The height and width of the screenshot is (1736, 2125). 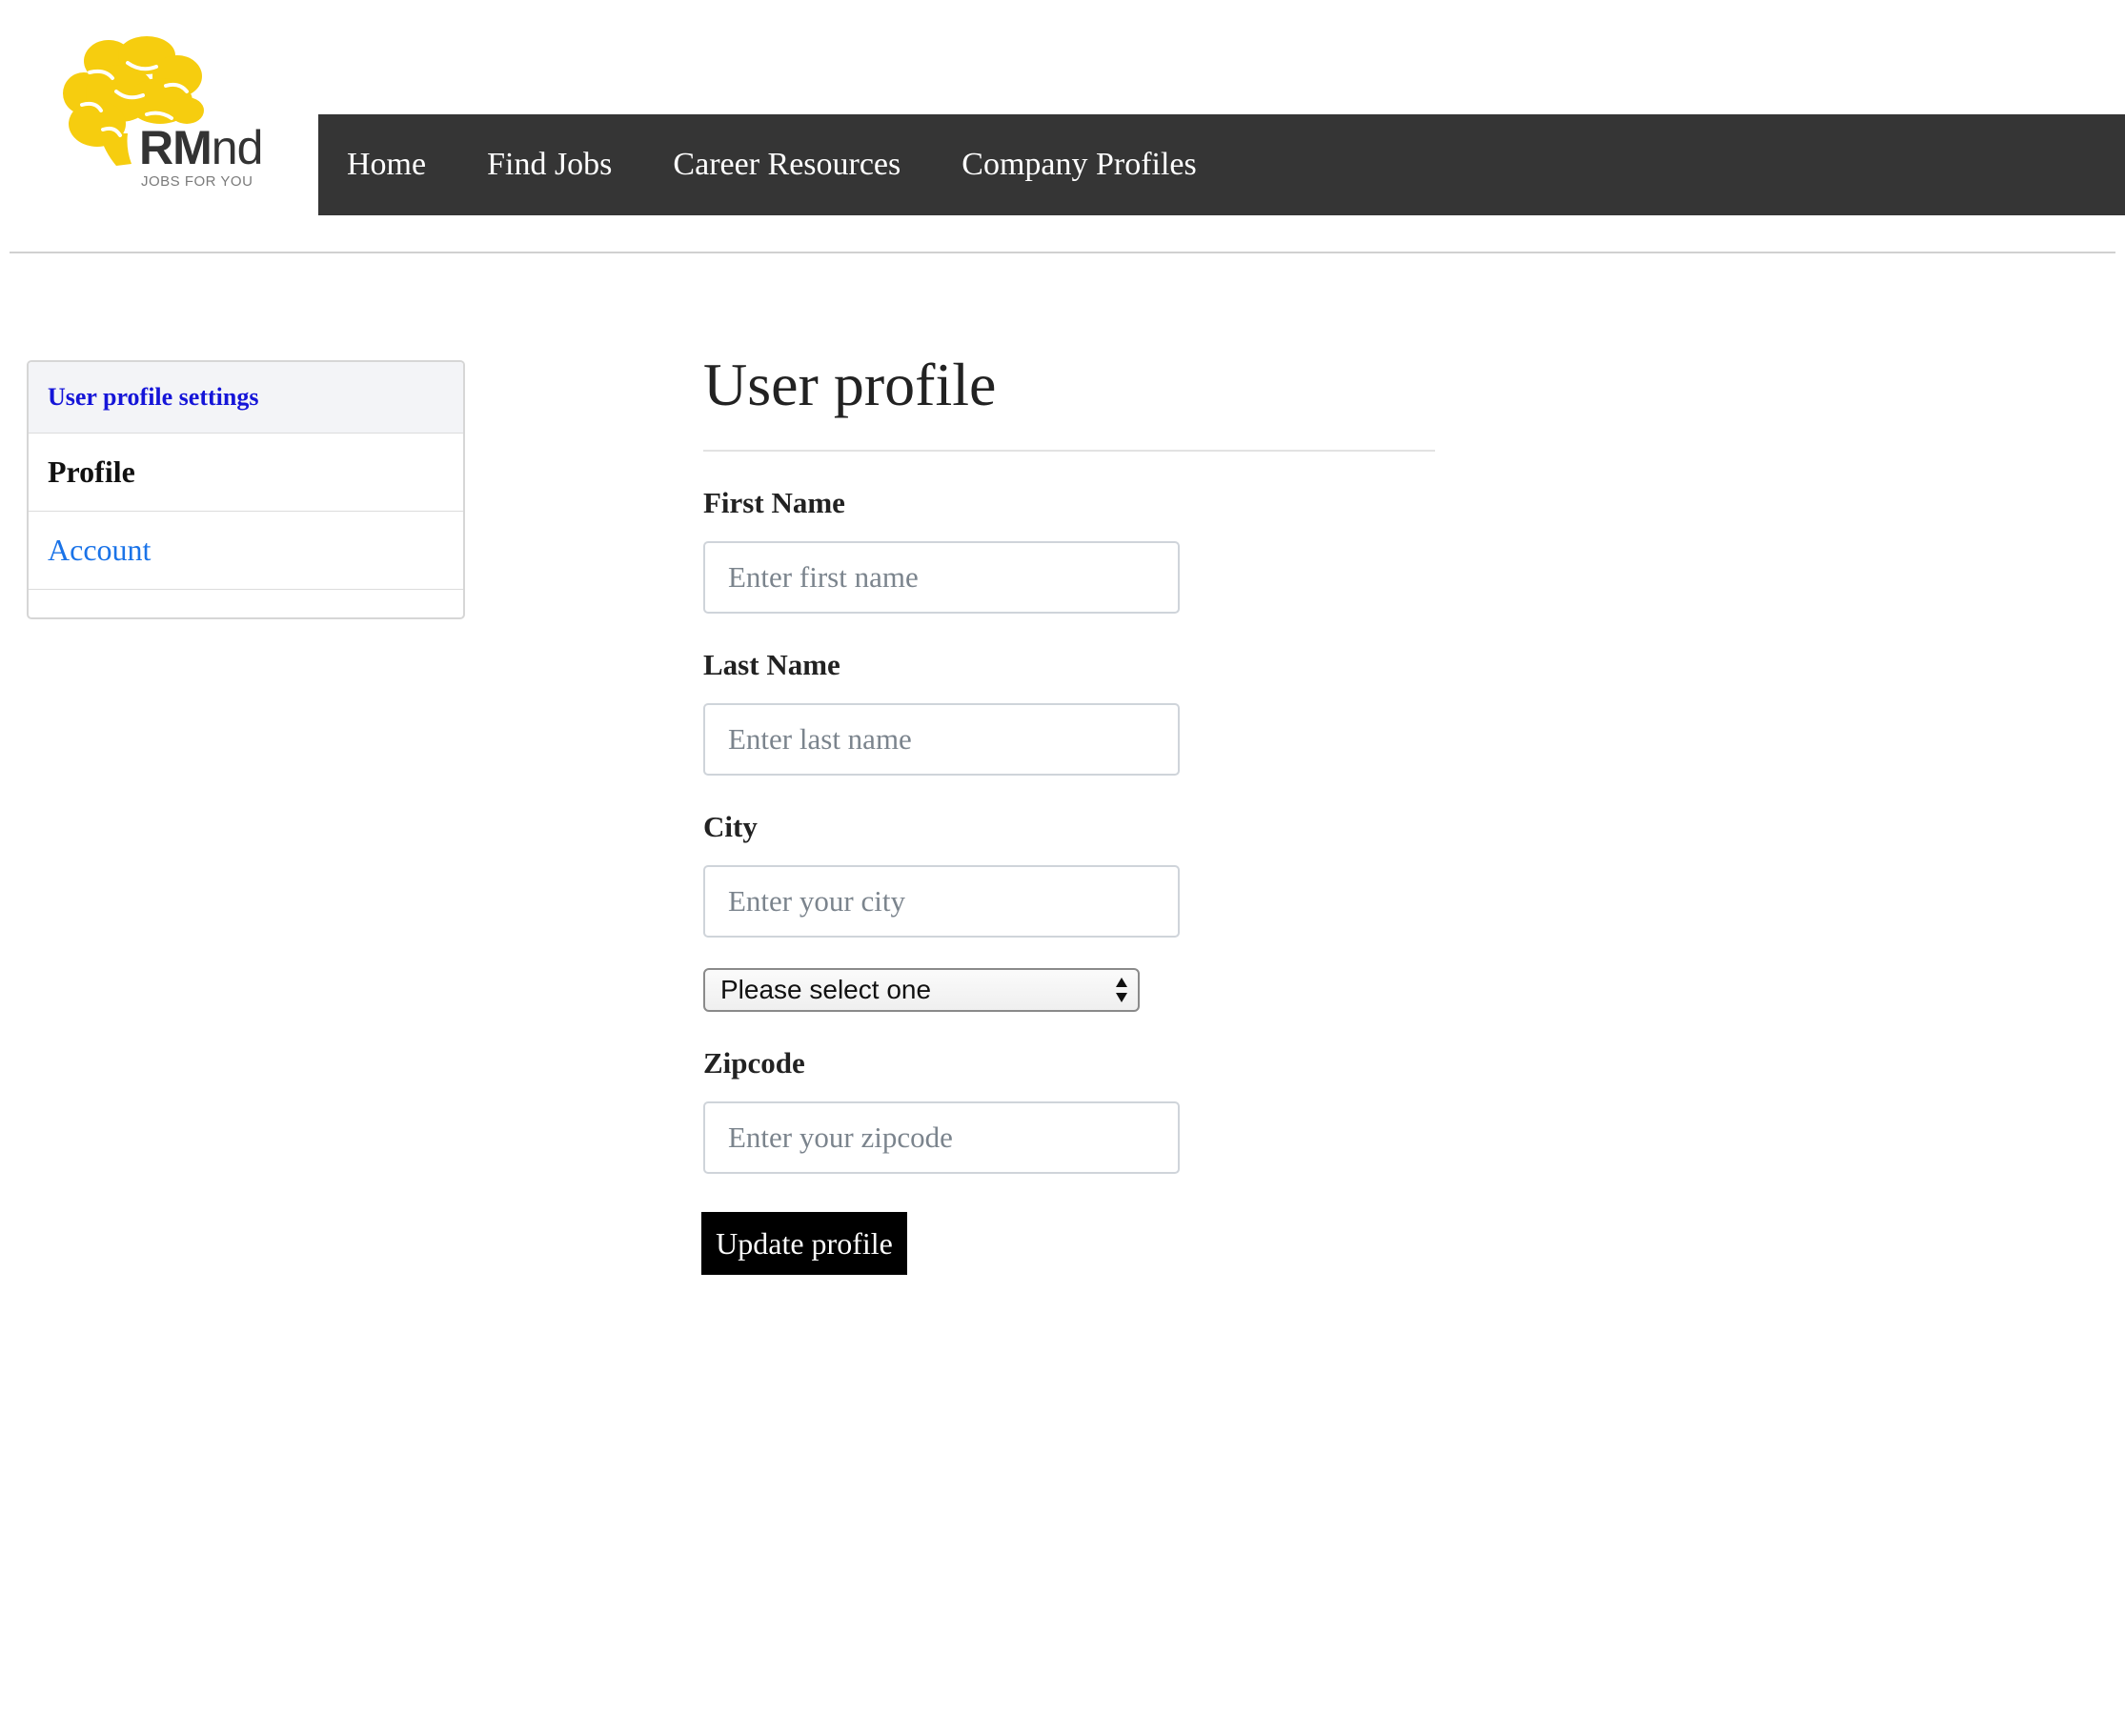 What do you see at coordinates (941, 901) in the screenshot?
I see `city-input` at bounding box center [941, 901].